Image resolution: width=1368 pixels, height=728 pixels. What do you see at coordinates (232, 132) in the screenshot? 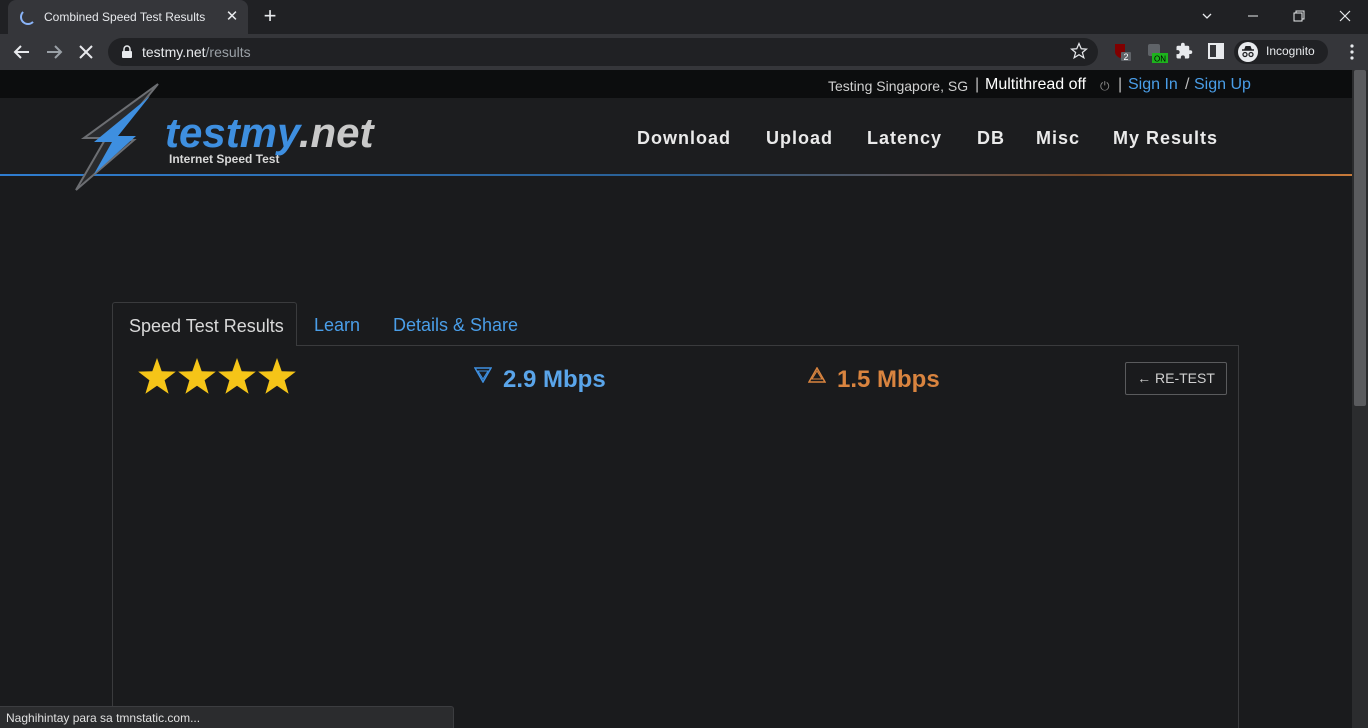
I see `logo-word: testmy` at bounding box center [232, 132].